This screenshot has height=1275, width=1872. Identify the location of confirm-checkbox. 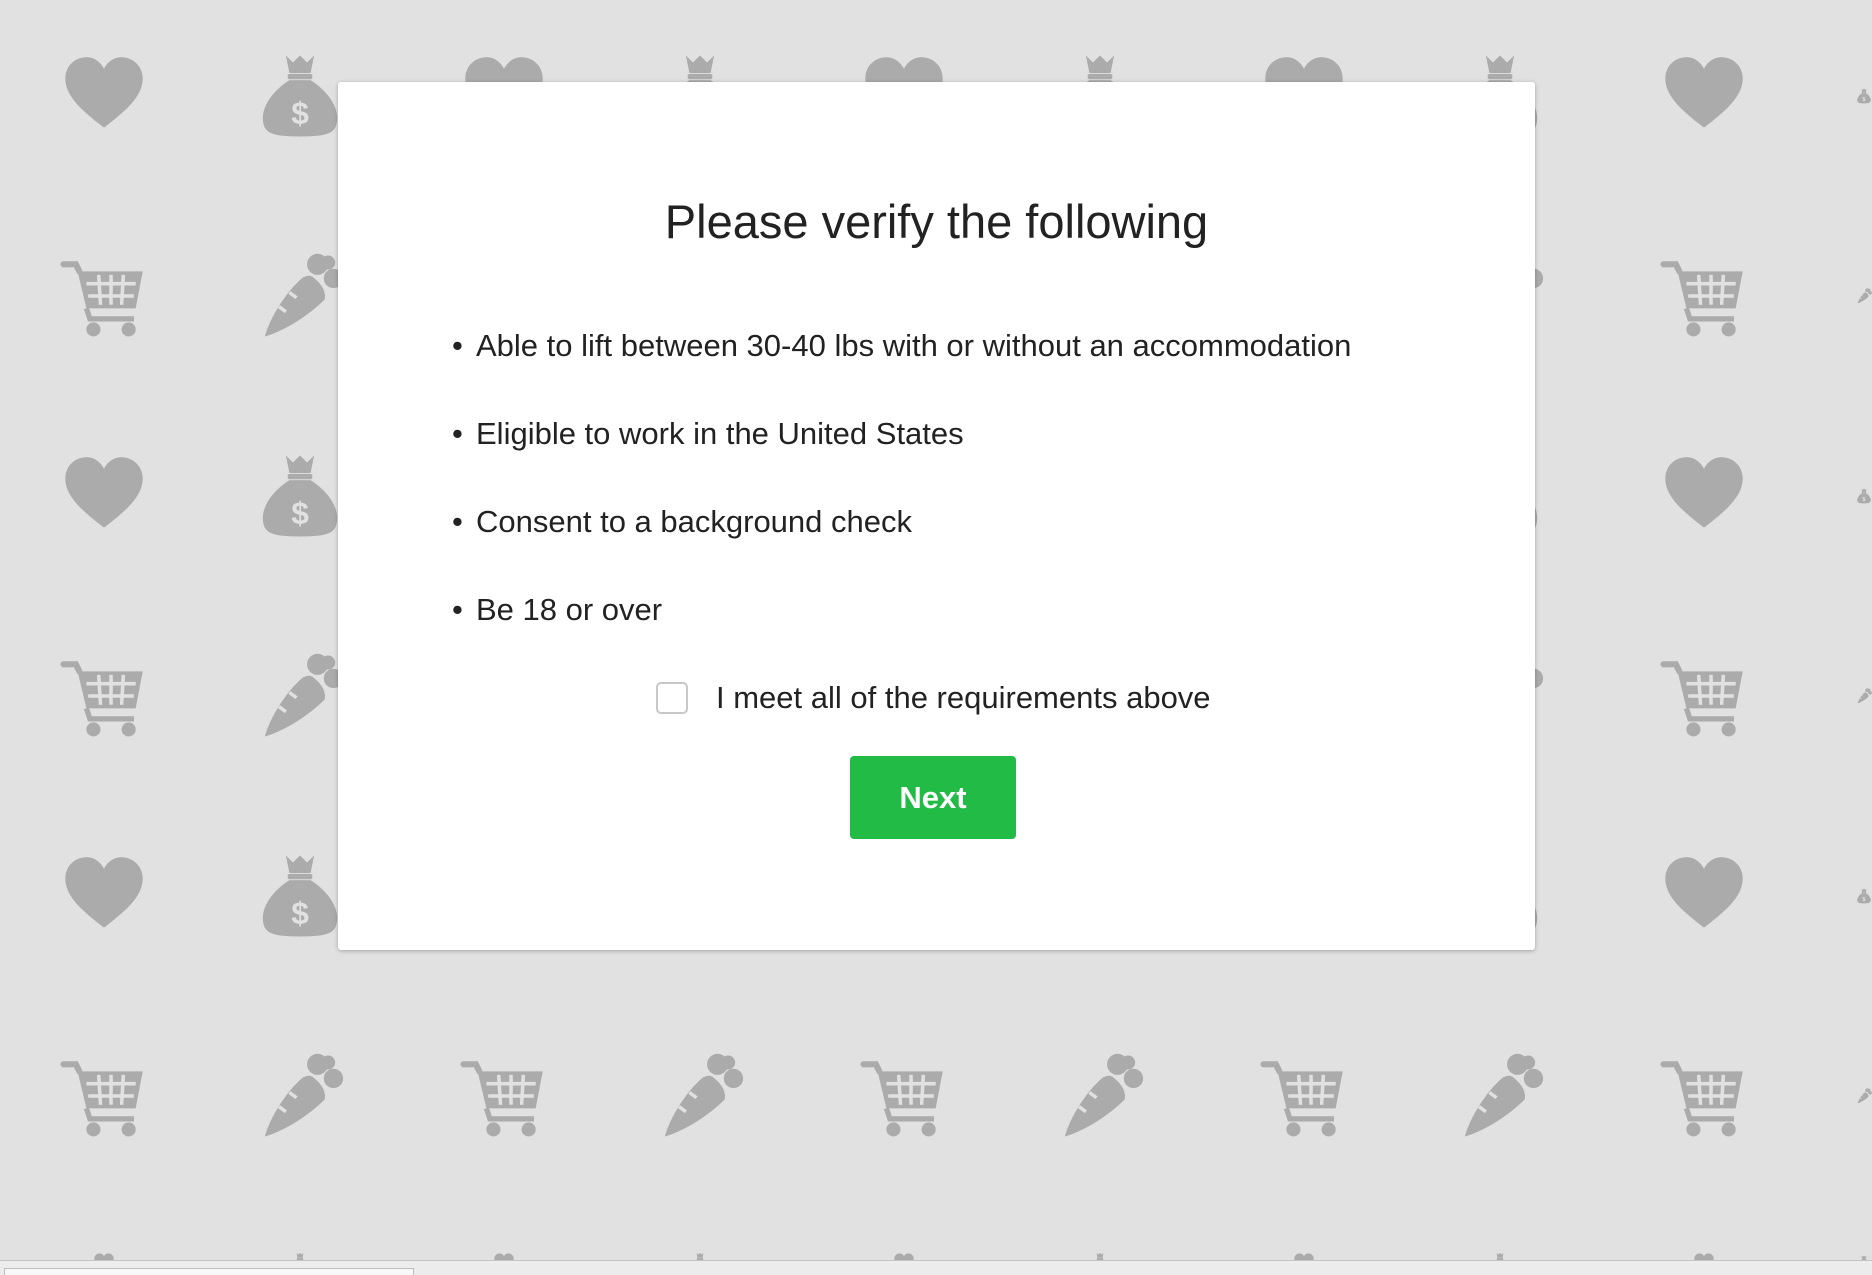
(672, 698).